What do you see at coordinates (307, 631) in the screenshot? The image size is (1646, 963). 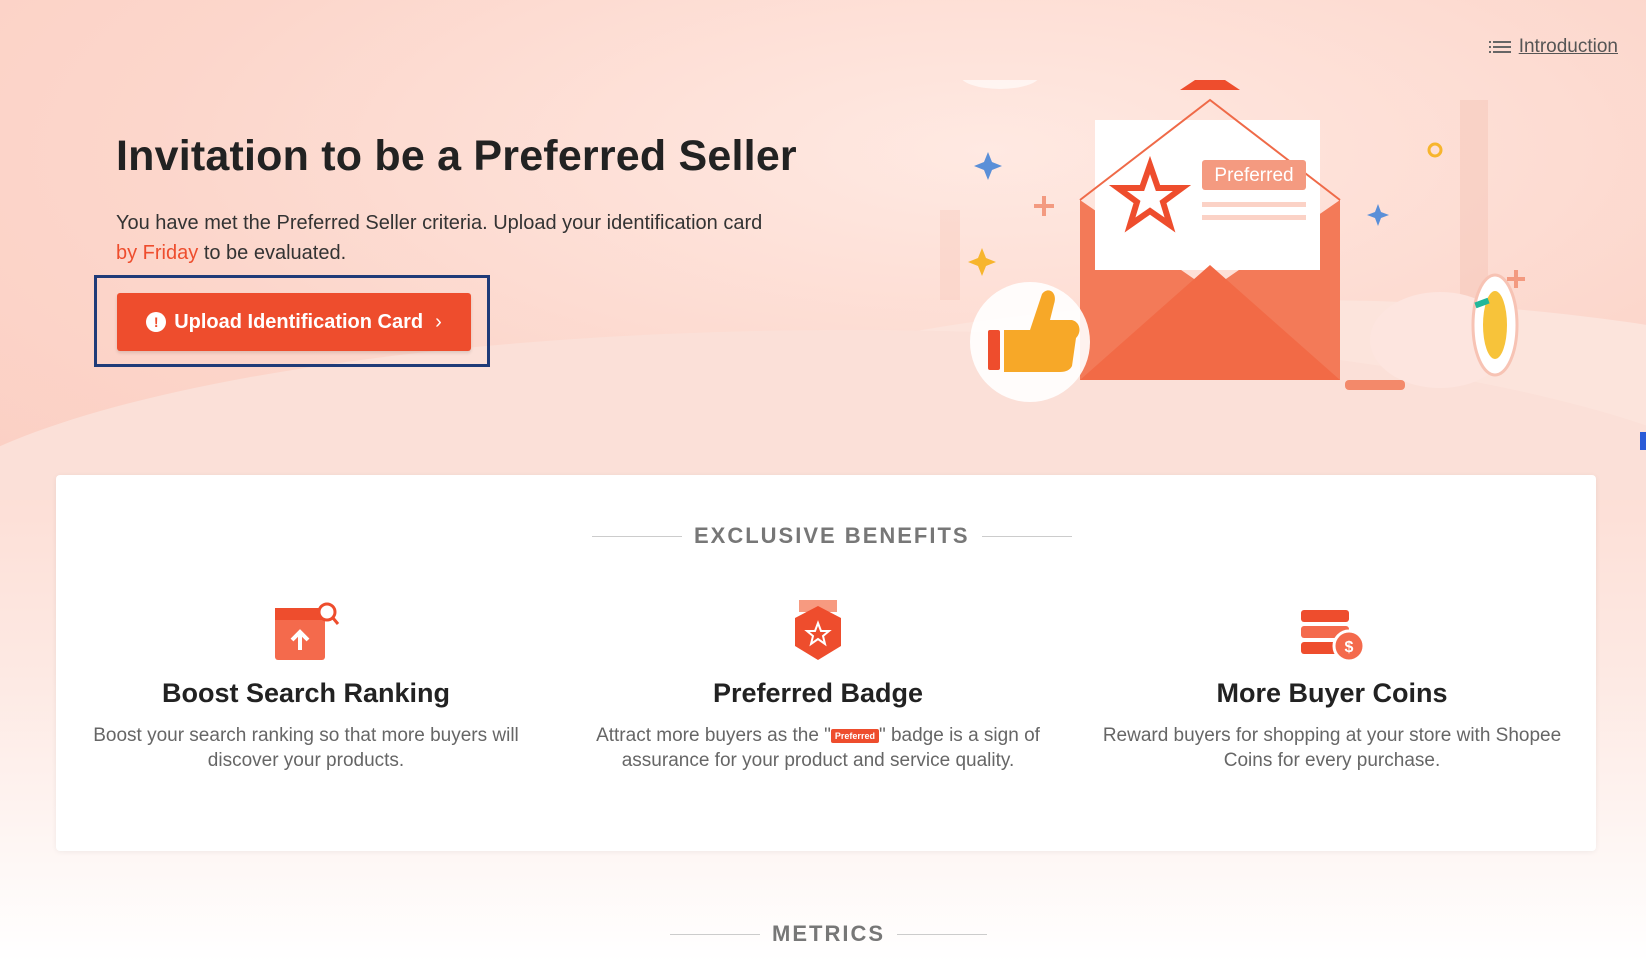 I see `search-ranking-icon` at bounding box center [307, 631].